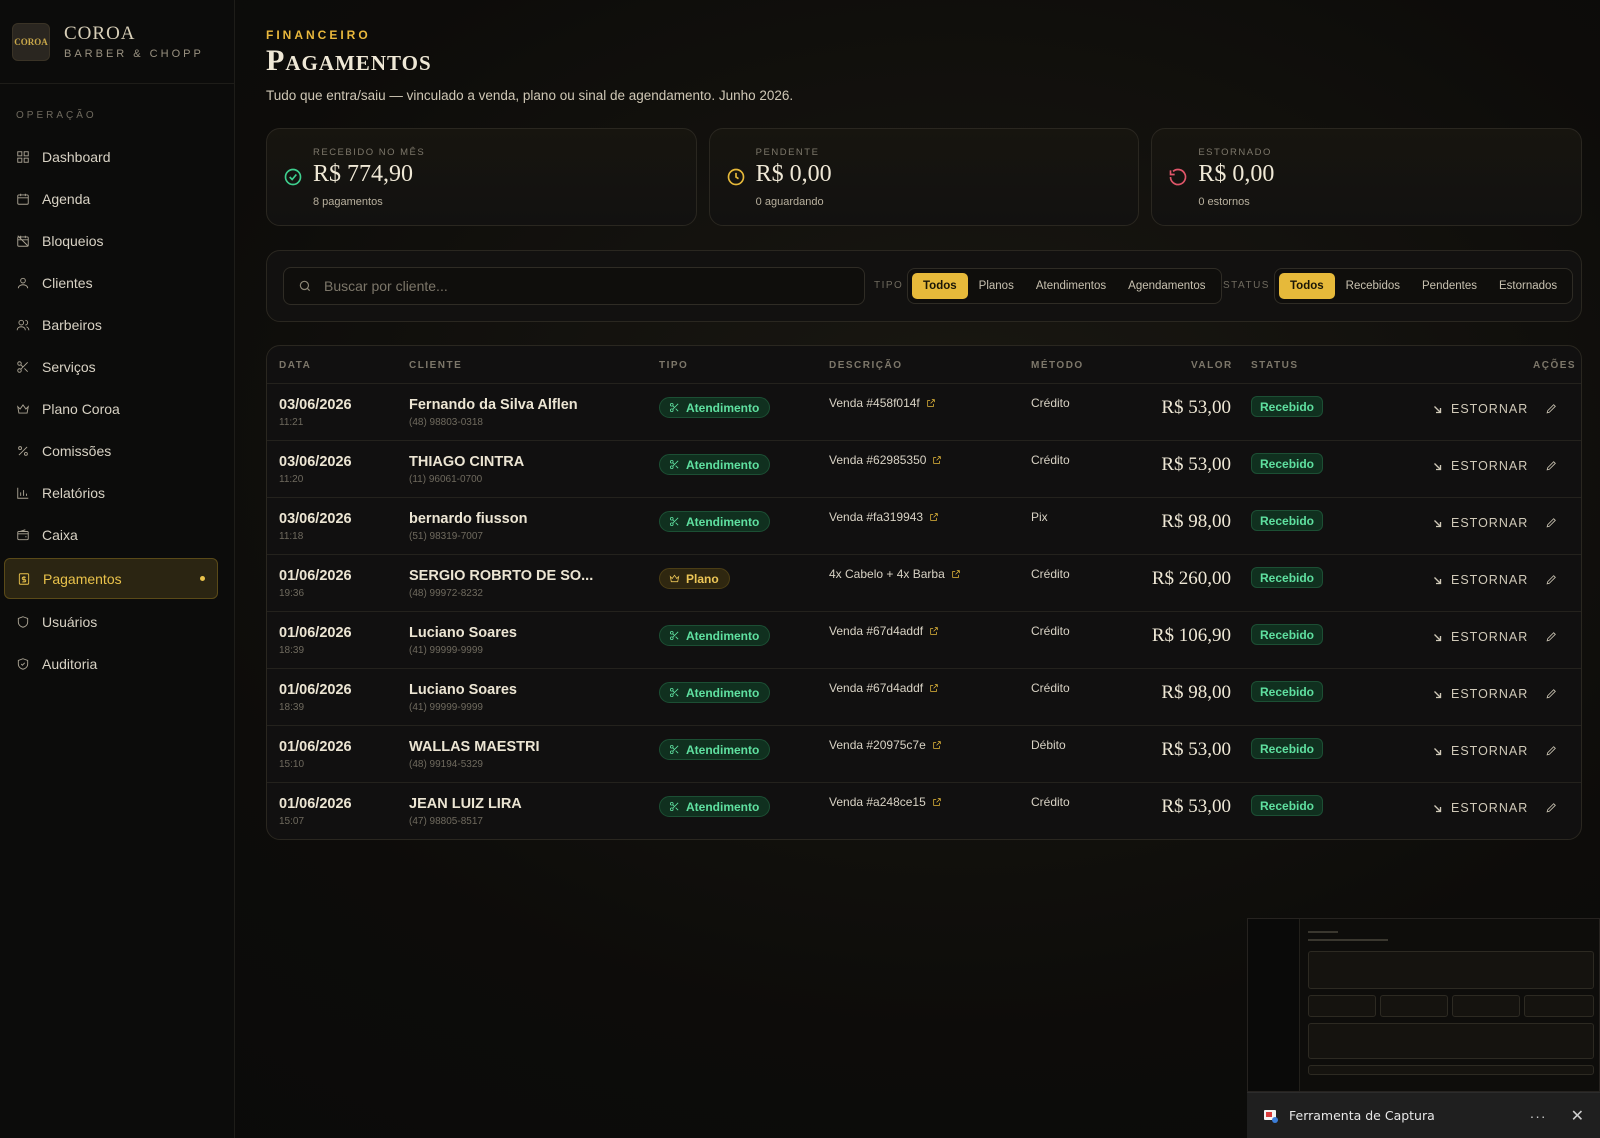 This screenshot has height=1138, width=1600. What do you see at coordinates (1438, 580) in the screenshot?
I see `arrow-down-right-icon` at bounding box center [1438, 580].